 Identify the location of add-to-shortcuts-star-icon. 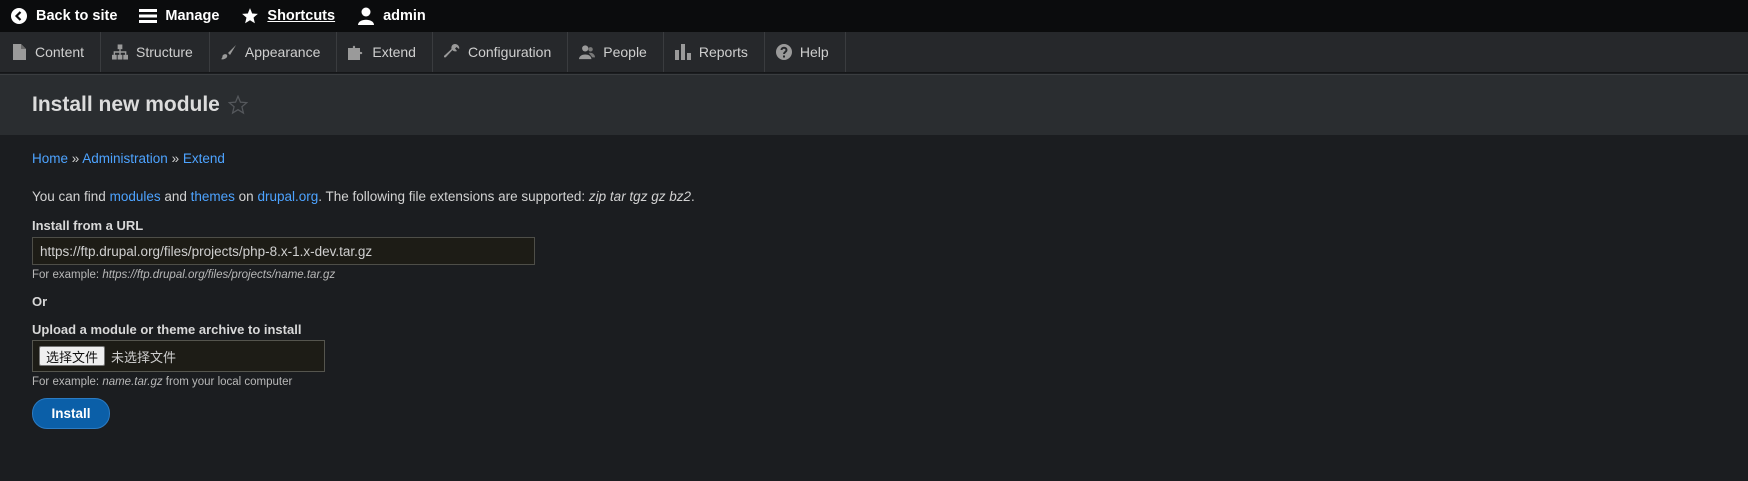
(237, 105).